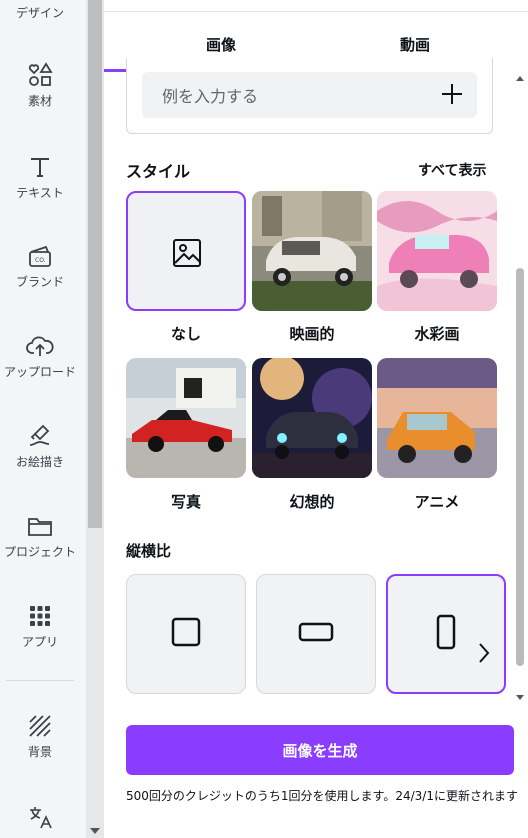 The height and width of the screenshot is (838, 528). Describe the element at coordinates (437, 502) in the screenshot. I see `style-label: アニメ` at that location.